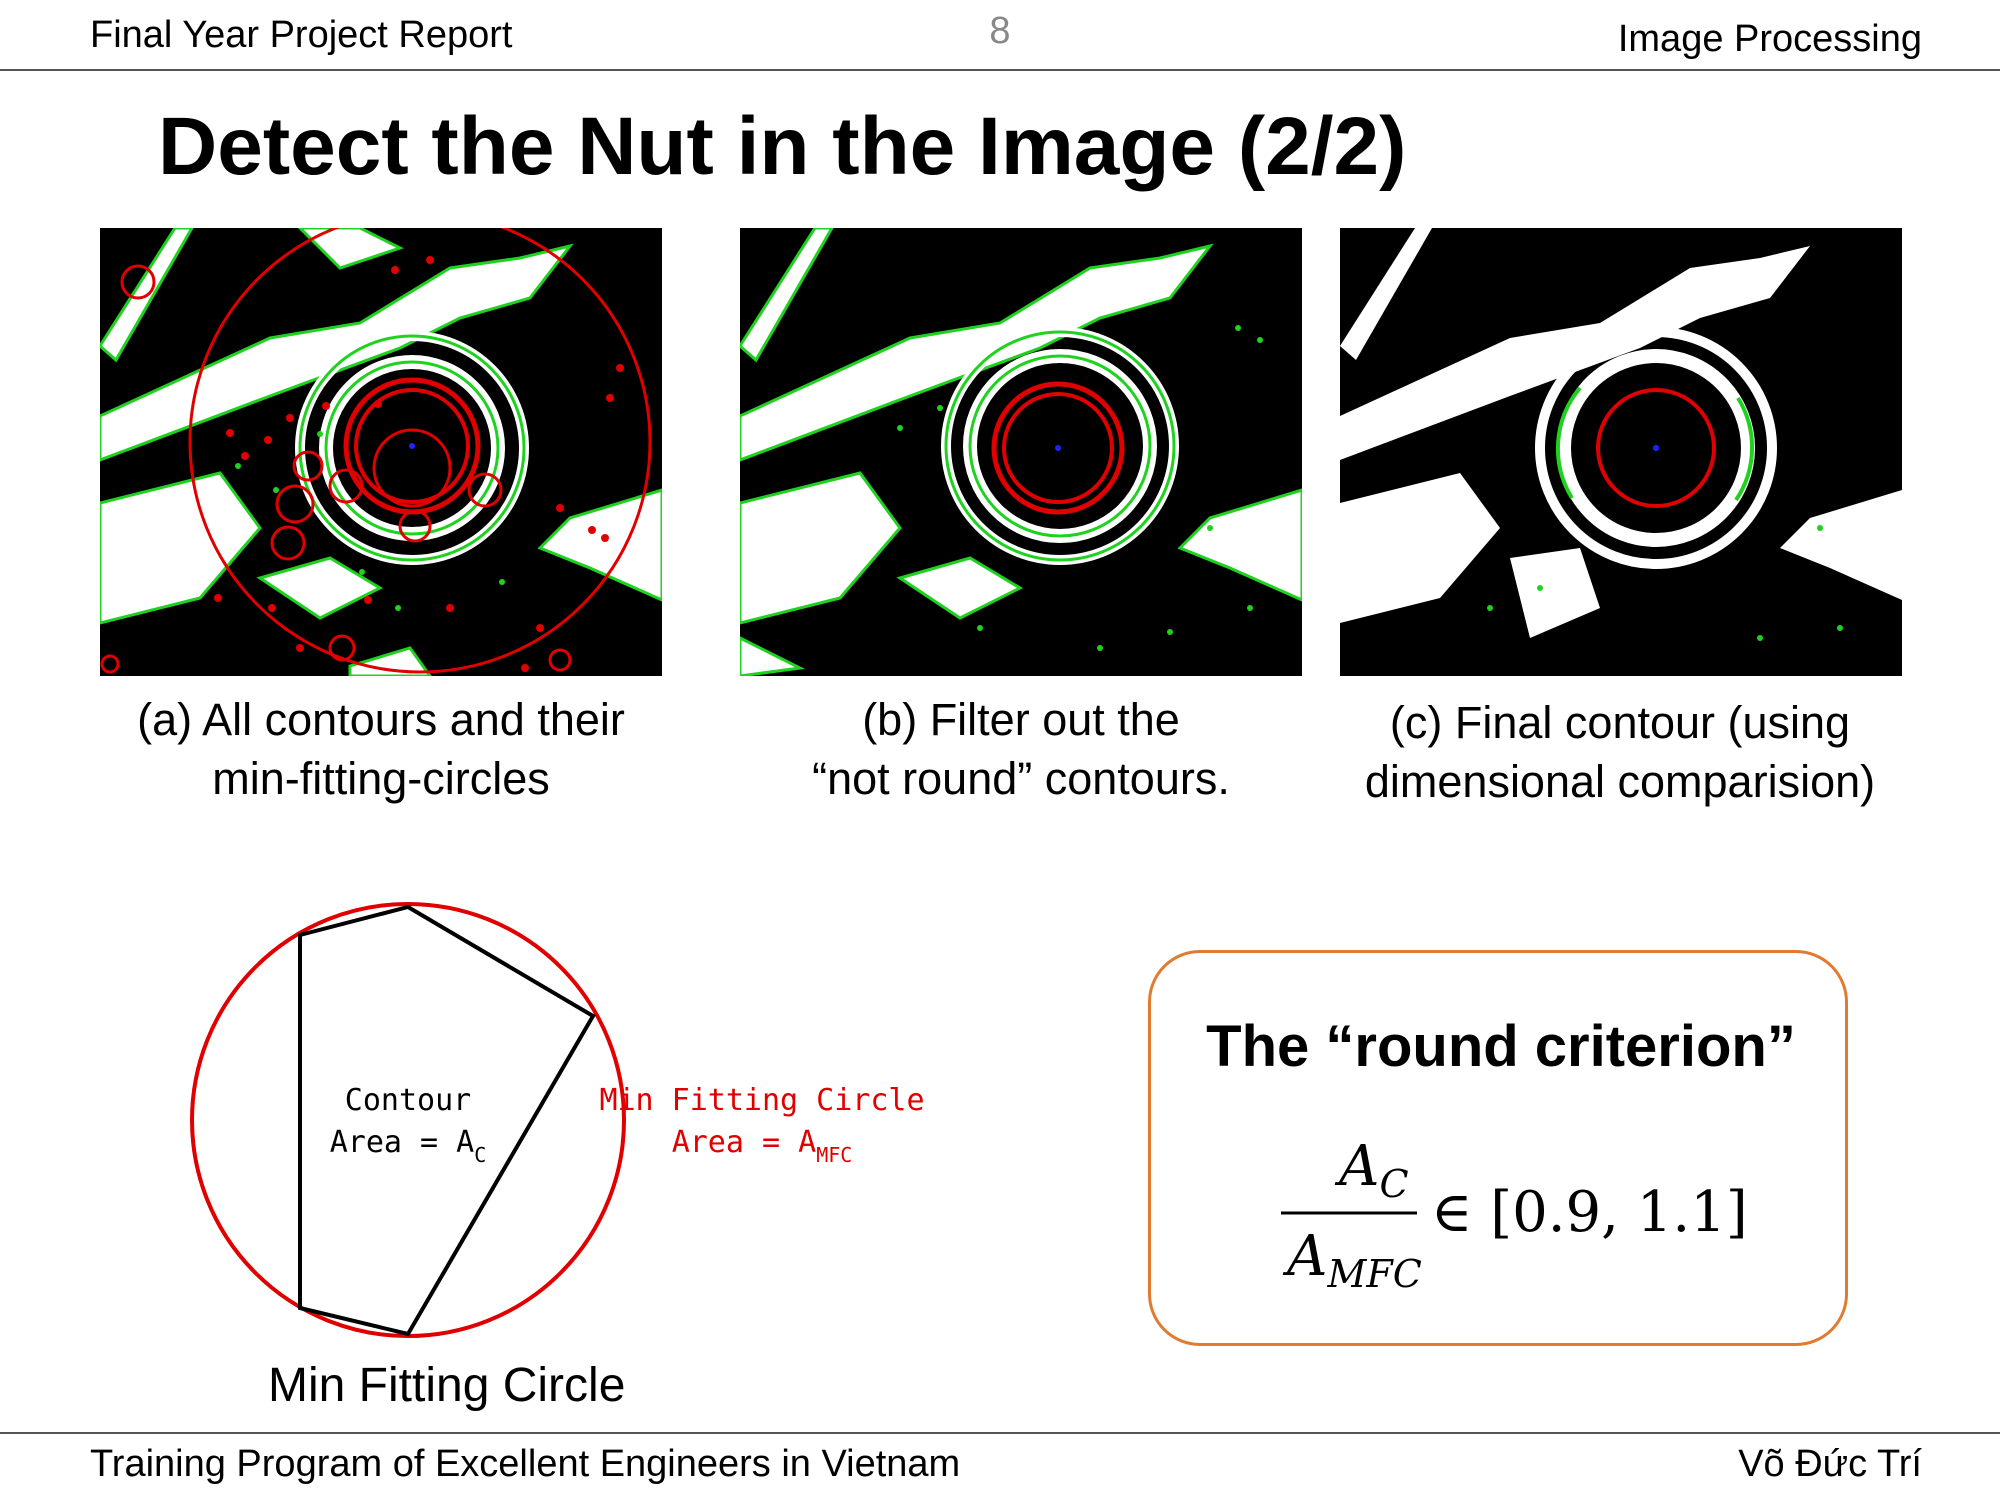 This screenshot has width=2000, height=1500. Describe the element at coordinates (381, 719) in the screenshot. I see `panel-a-caption-line1: (a) All contours and their` at that location.